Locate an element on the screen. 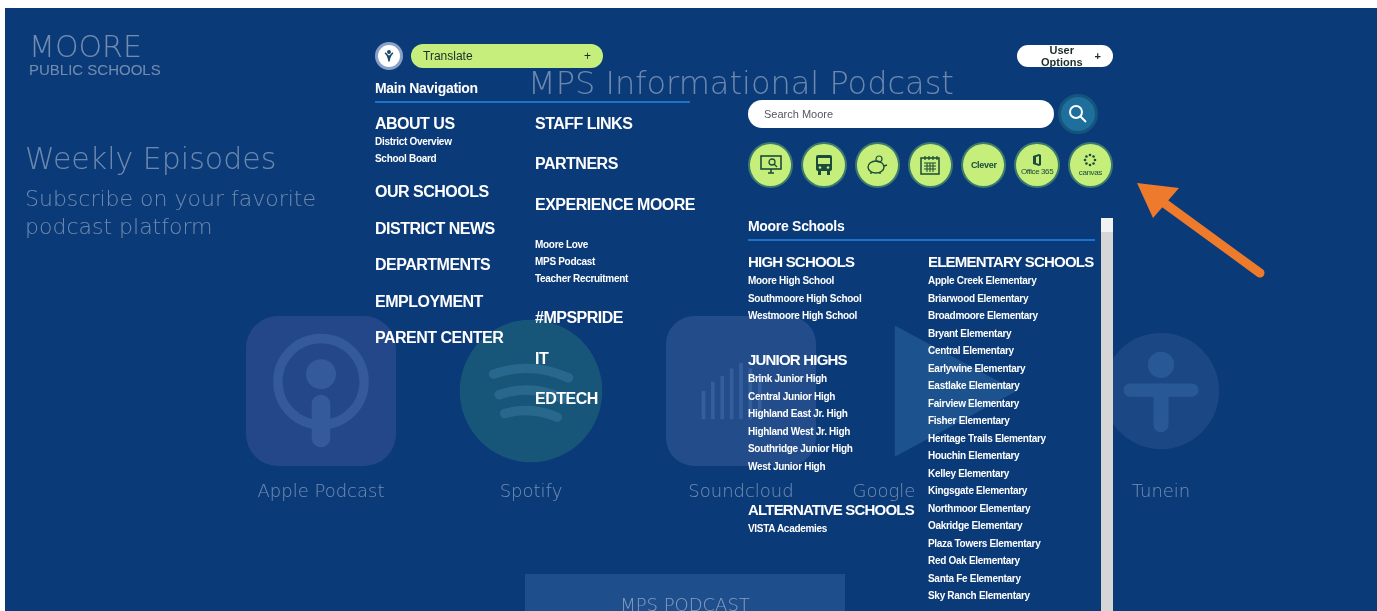 Image resolution: width=1377 pixels, height=611 pixels. nav-link: Fairview Elementary is located at coordinates (973, 403).